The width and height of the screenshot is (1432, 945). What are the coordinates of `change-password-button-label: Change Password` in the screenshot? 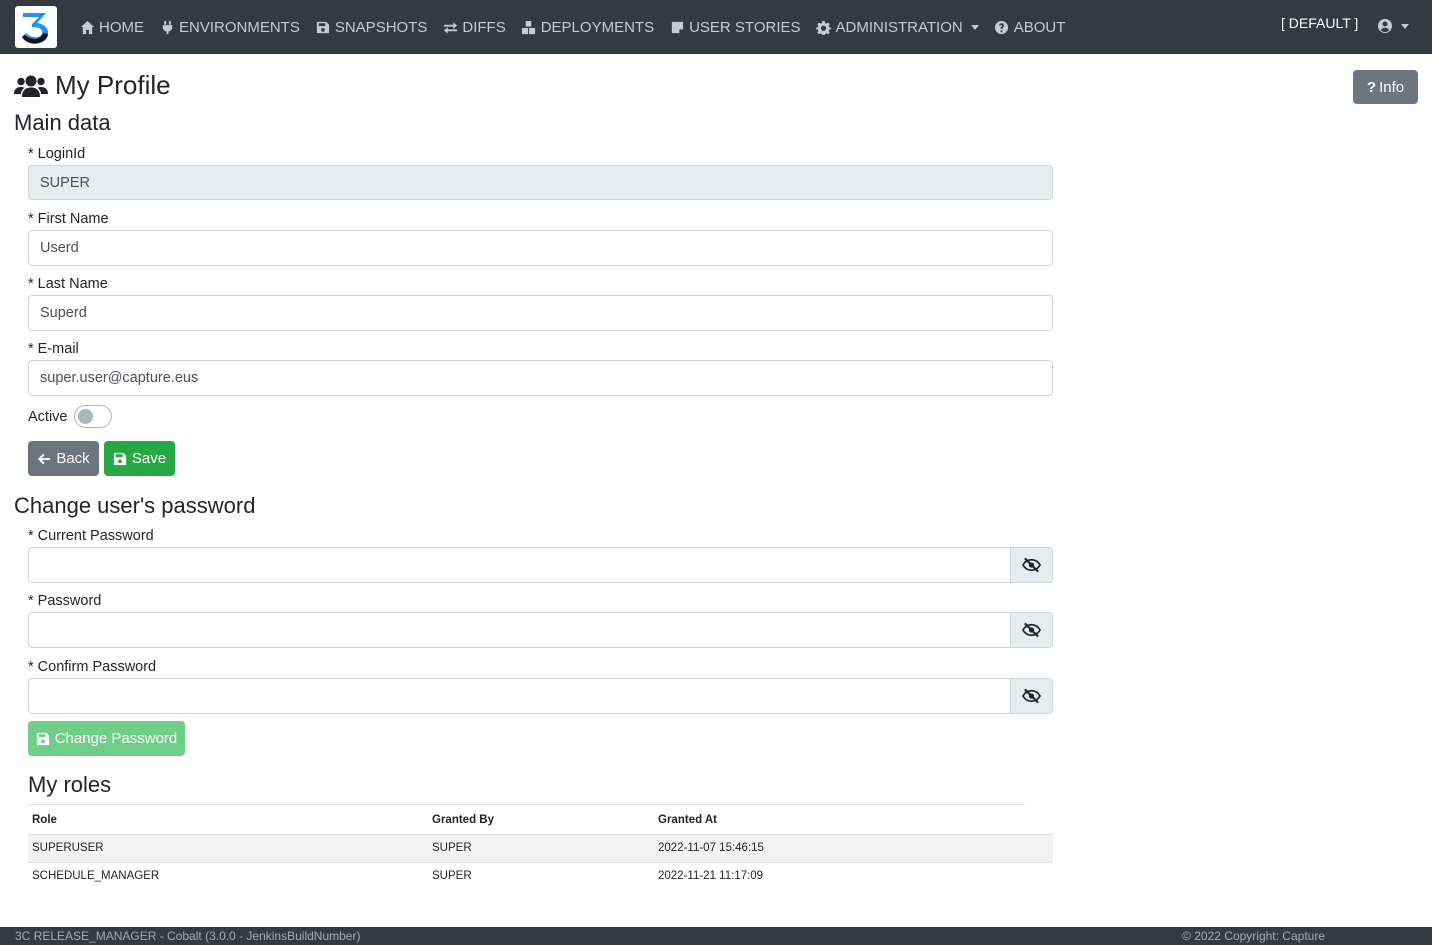 It's located at (116, 738).